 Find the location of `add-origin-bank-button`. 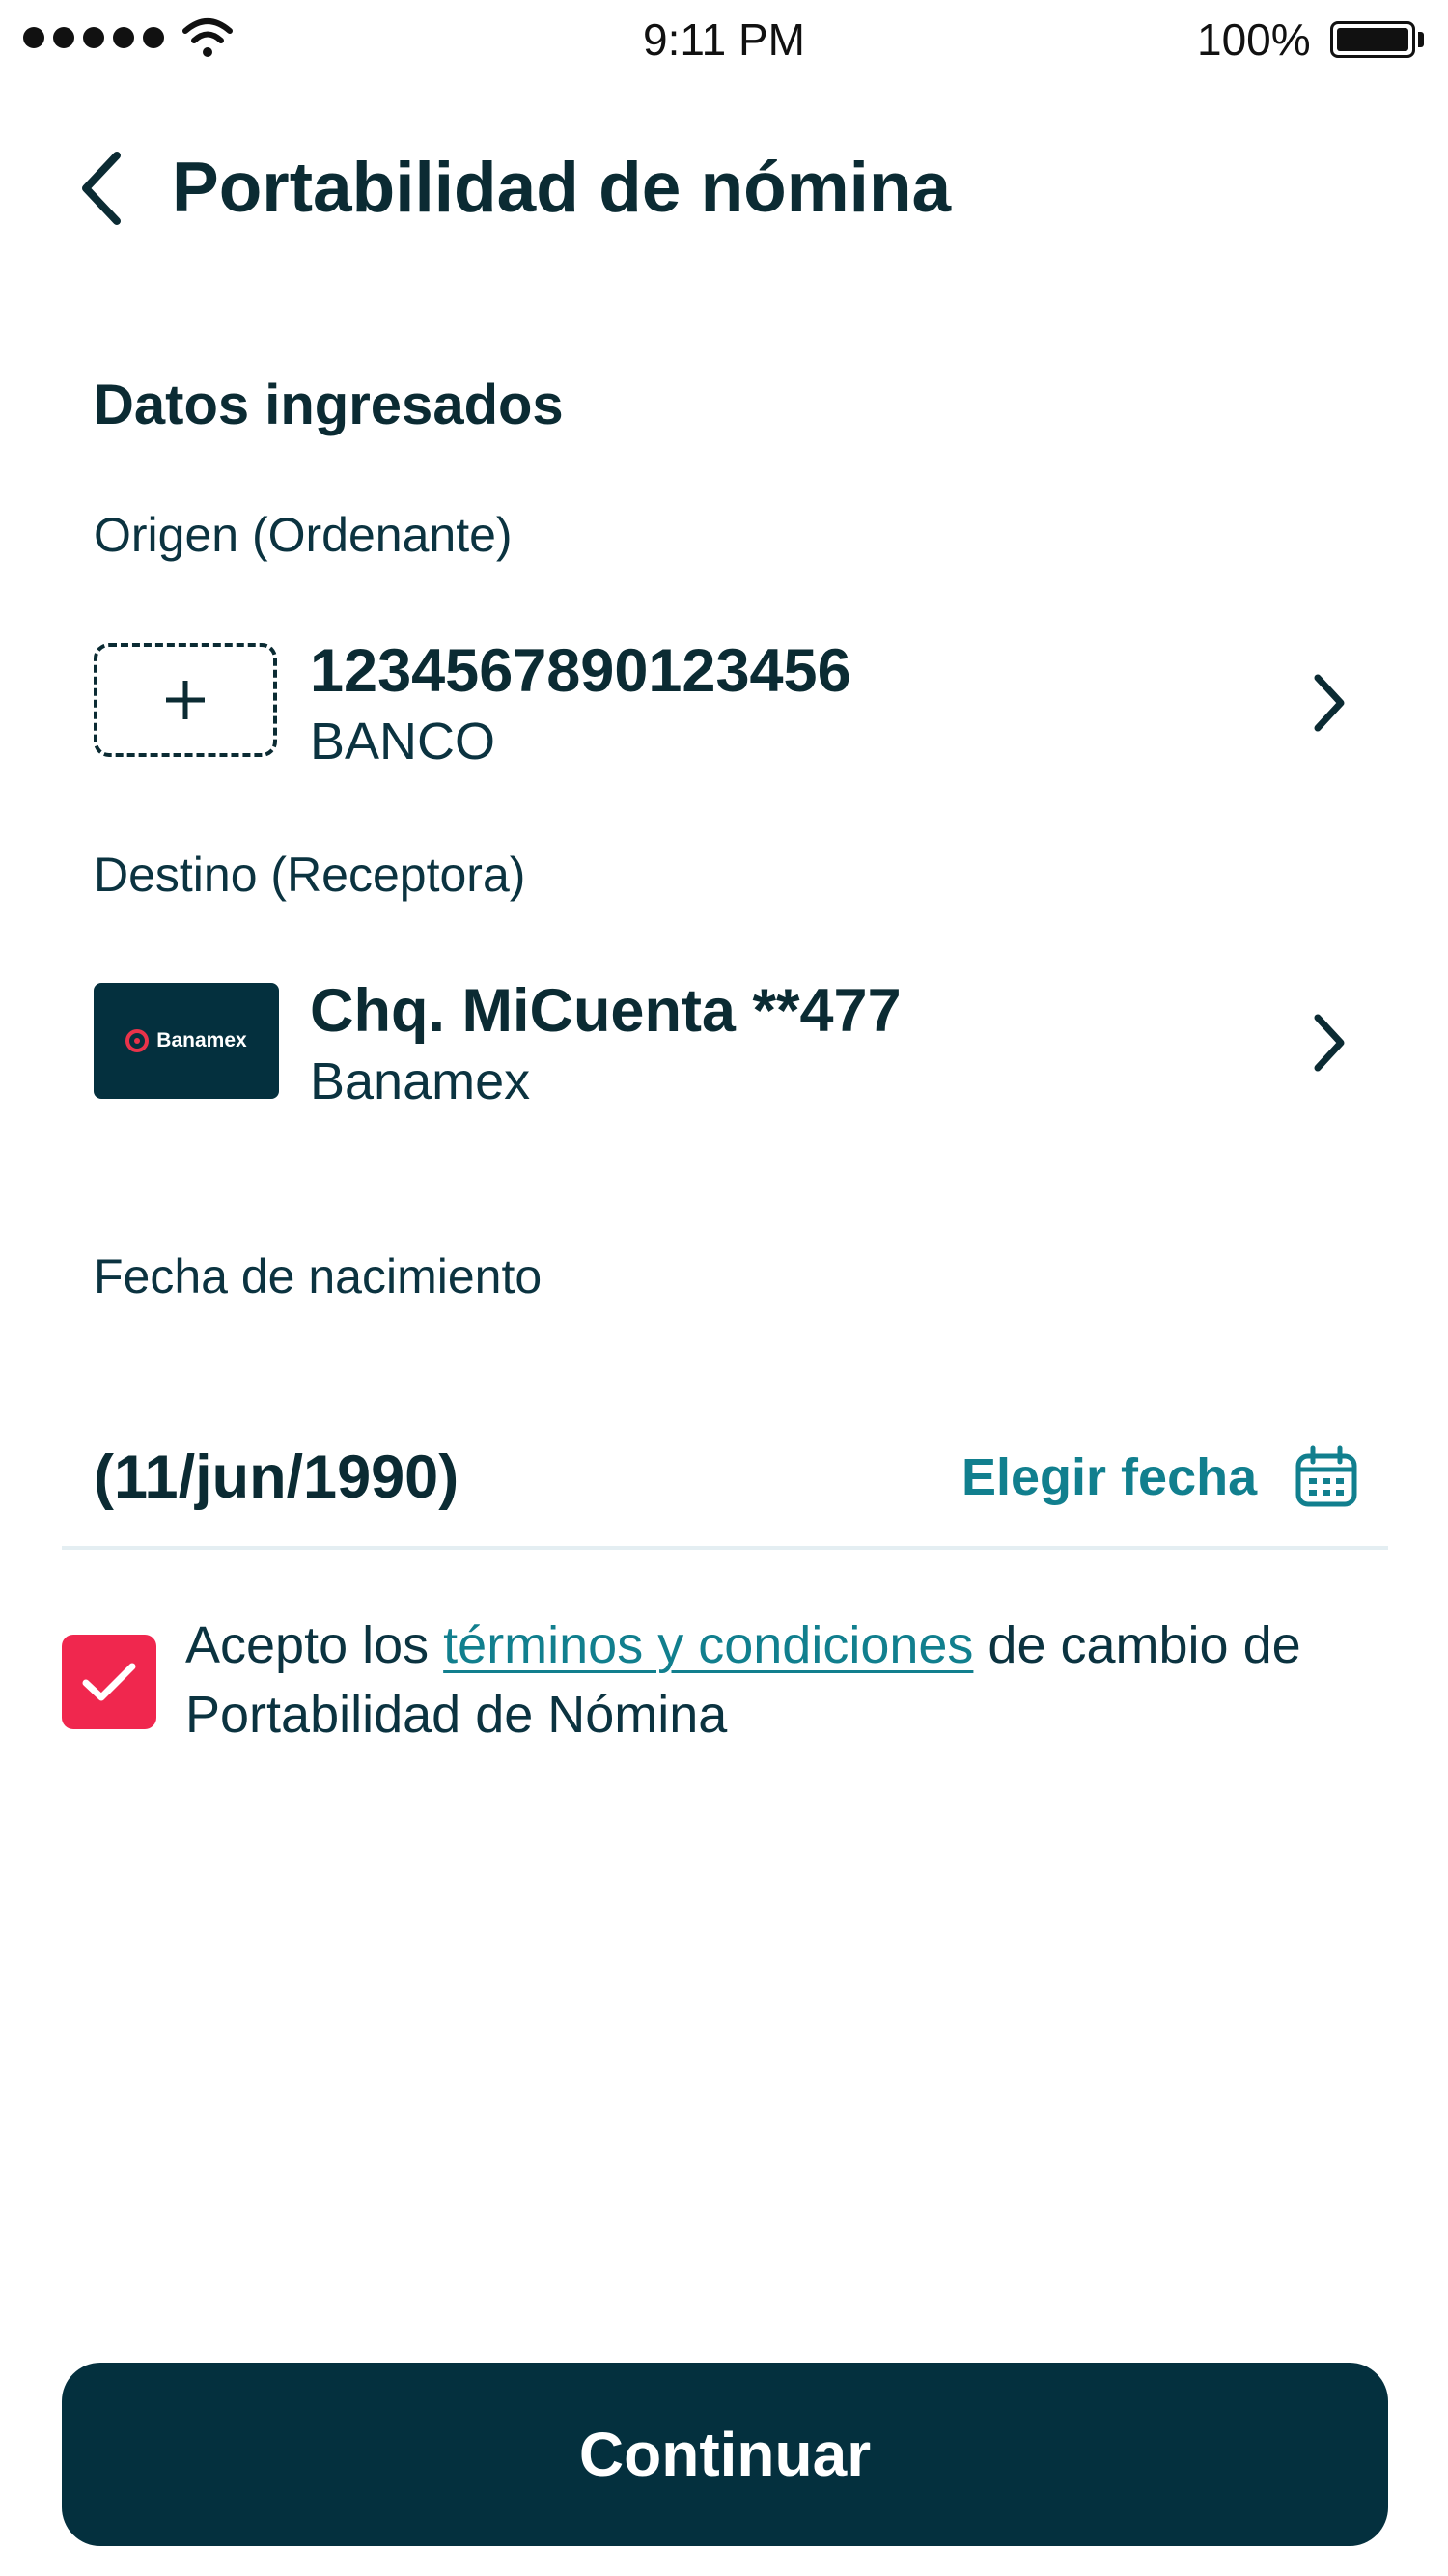

add-origin-bank-button is located at coordinates (186, 700).